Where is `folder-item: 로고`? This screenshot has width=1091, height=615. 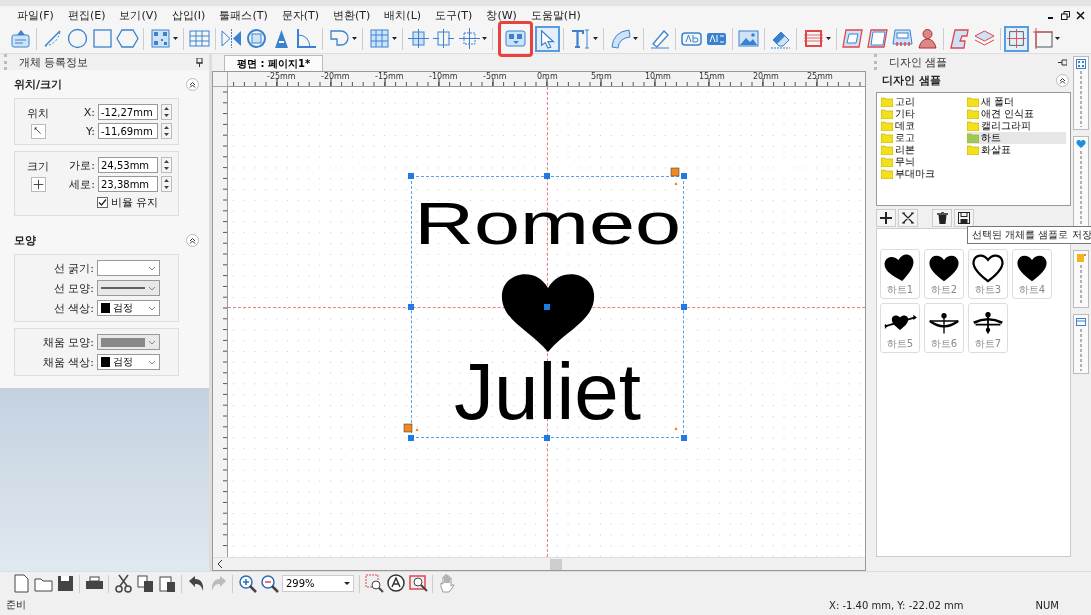
folder-item: 로고 is located at coordinates (923, 138).